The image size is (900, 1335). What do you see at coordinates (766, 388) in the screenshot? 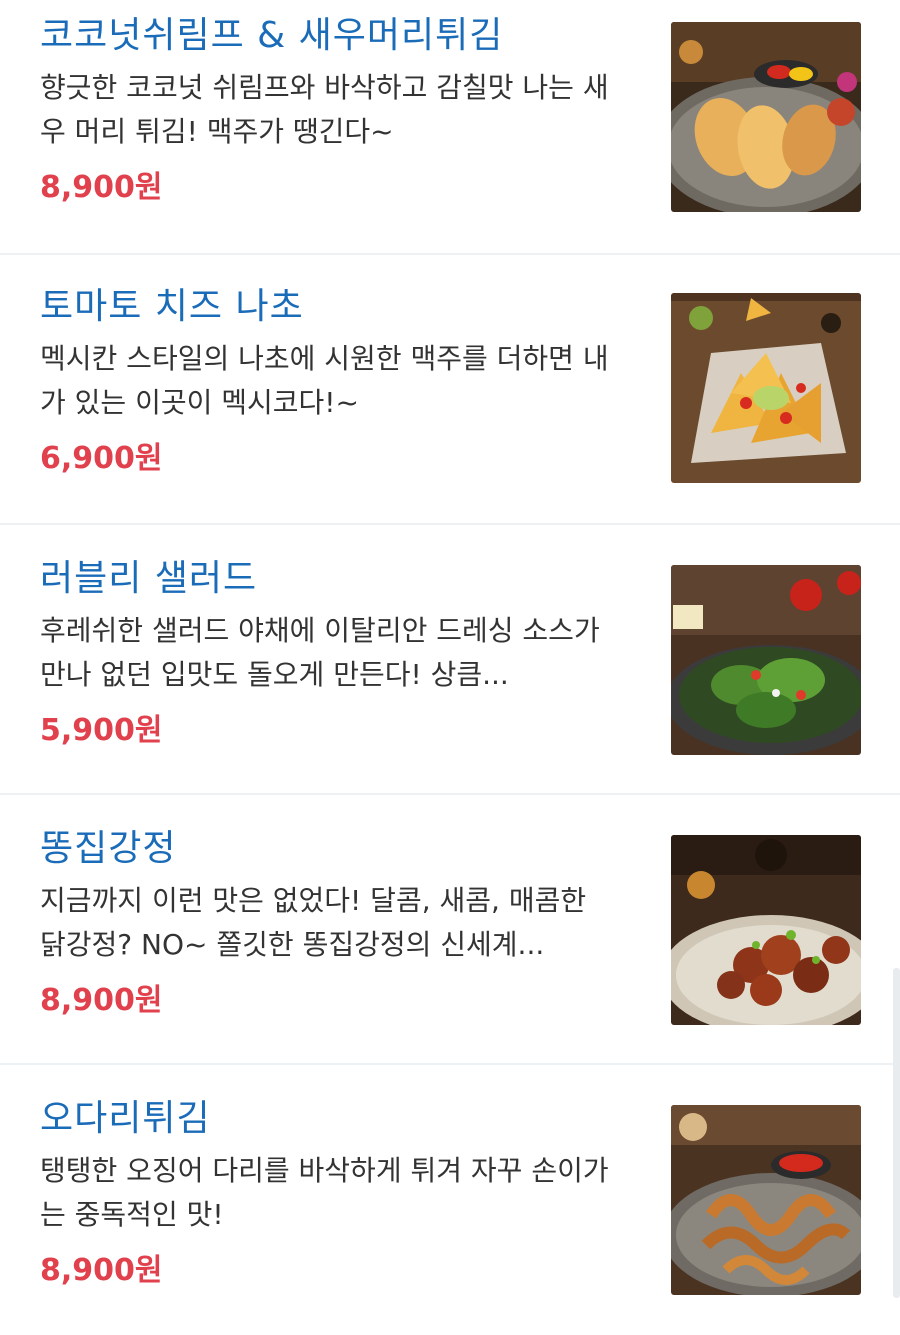
I see `nachos-photo` at bounding box center [766, 388].